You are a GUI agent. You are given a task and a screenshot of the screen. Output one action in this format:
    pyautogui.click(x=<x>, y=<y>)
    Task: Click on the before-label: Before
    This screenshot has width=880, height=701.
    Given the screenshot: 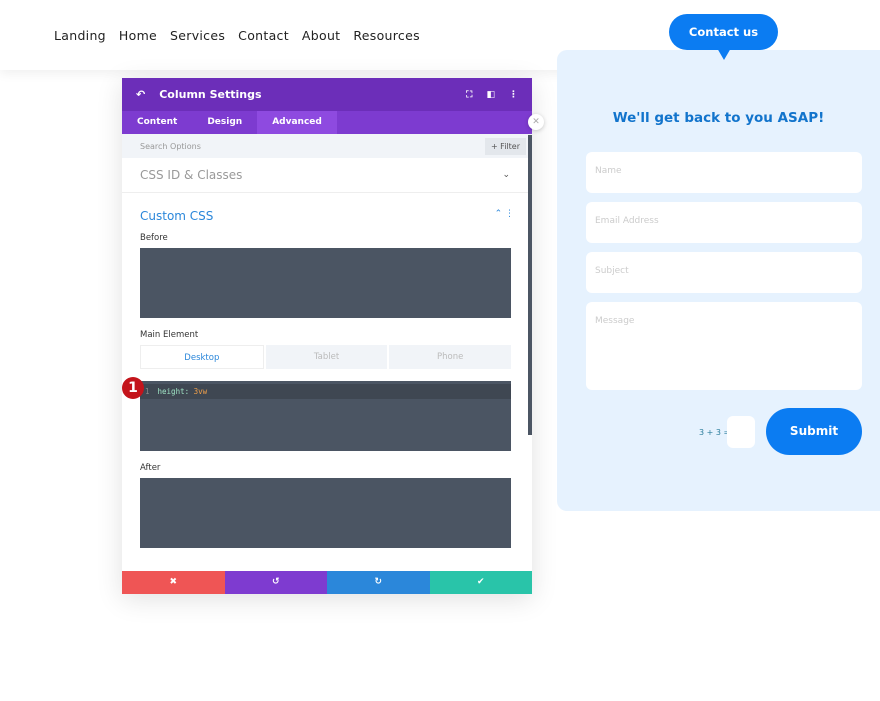 What is the action you would take?
    pyautogui.click(x=154, y=238)
    